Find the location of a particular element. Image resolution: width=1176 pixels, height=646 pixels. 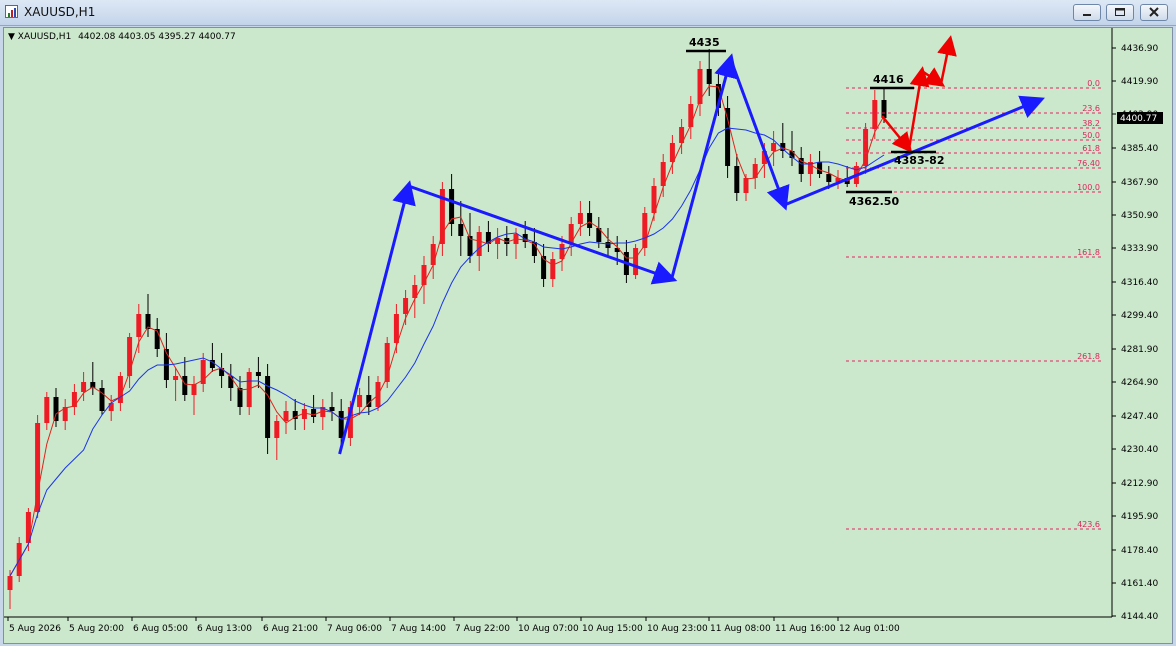

fib-level-label: 38.2 is located at coordinates (1091, 123).